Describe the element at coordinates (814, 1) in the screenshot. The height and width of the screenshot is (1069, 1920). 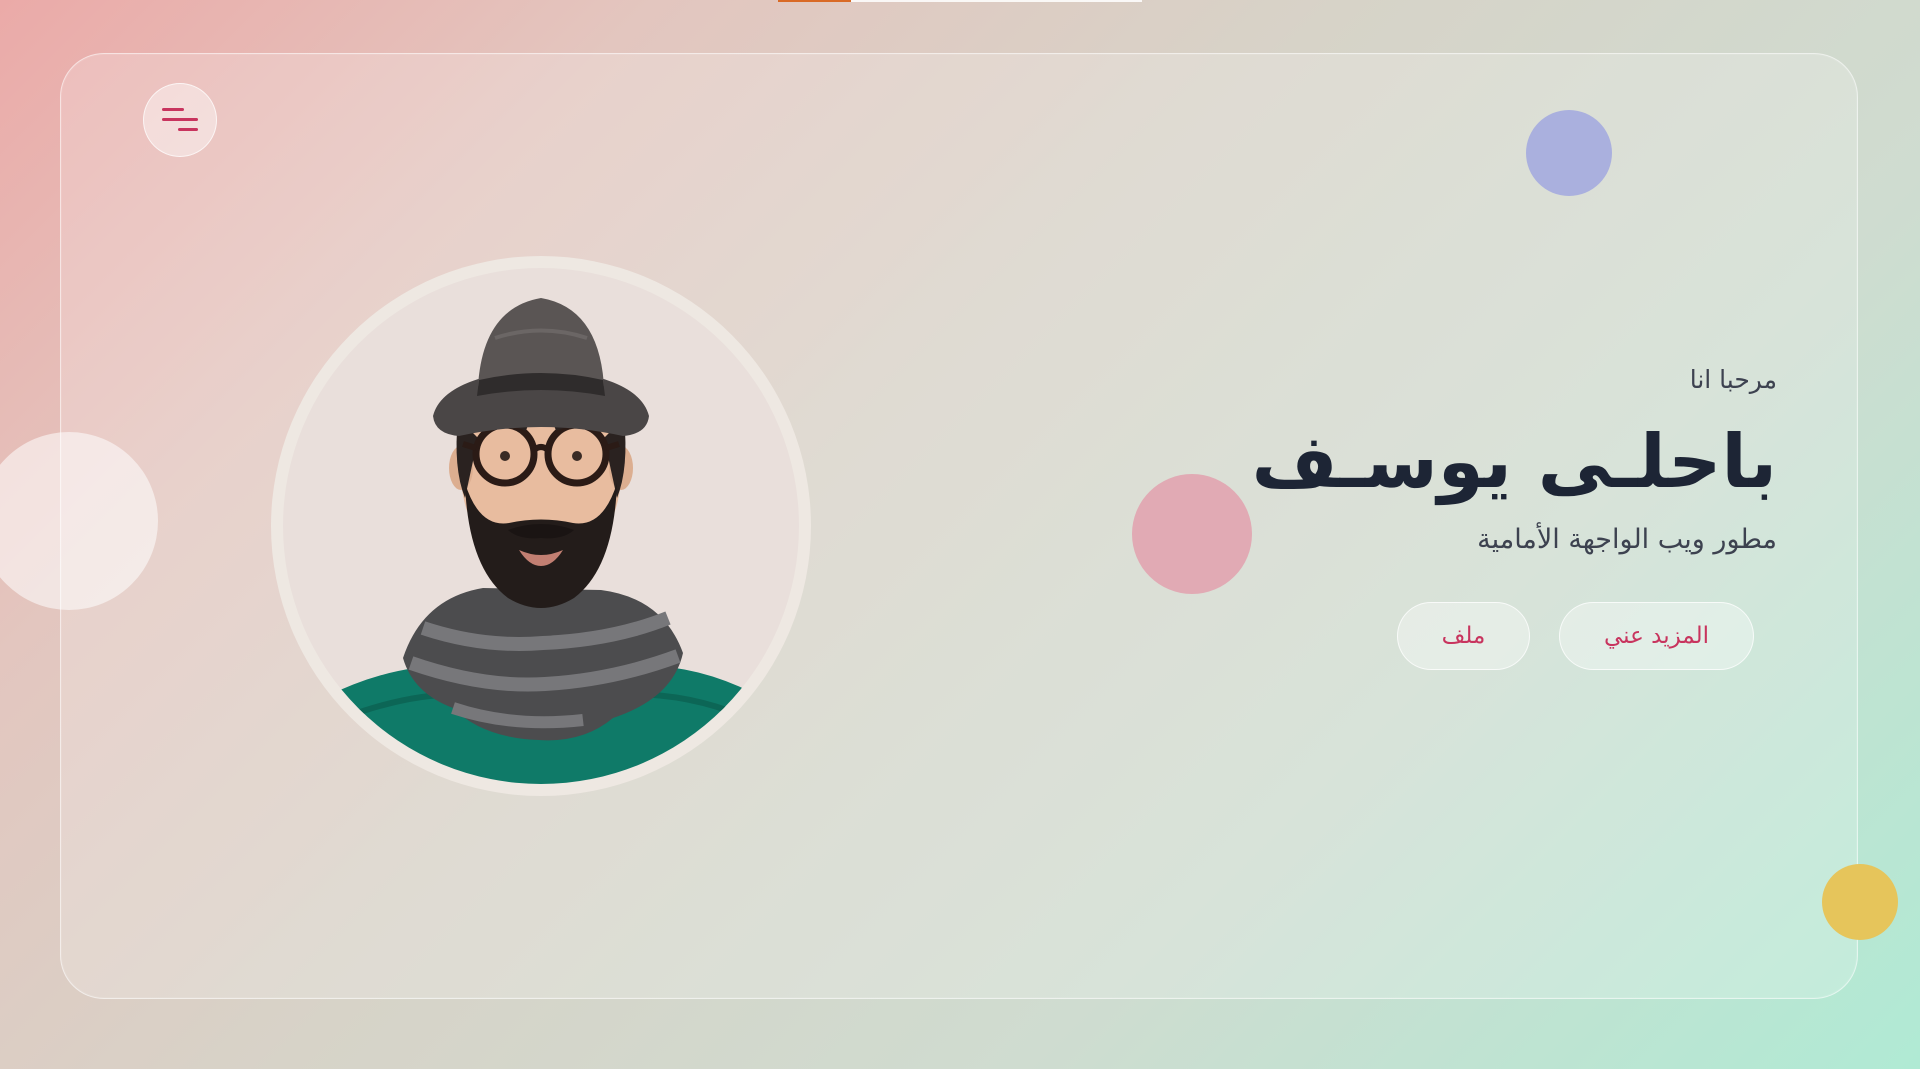
I see `page-progress-fill` at that location.